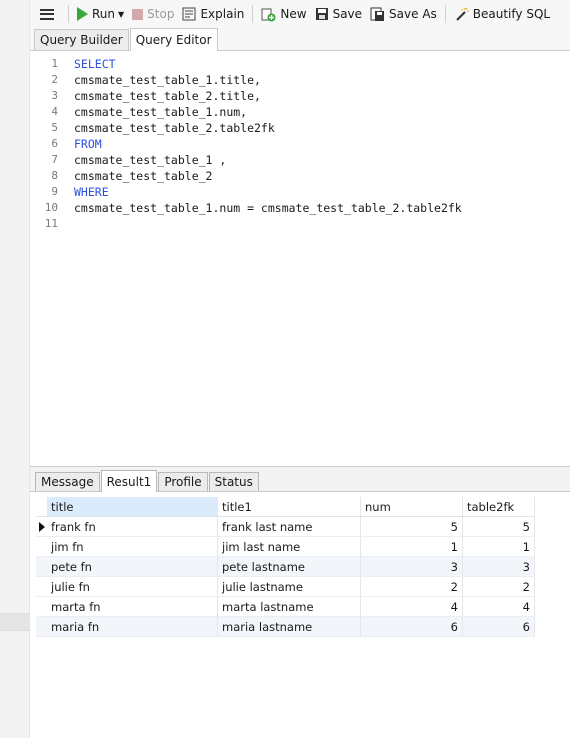 The width and height of the screenshot is (570, 738). I want to click on code-text: SELECT, so click(95, 64).